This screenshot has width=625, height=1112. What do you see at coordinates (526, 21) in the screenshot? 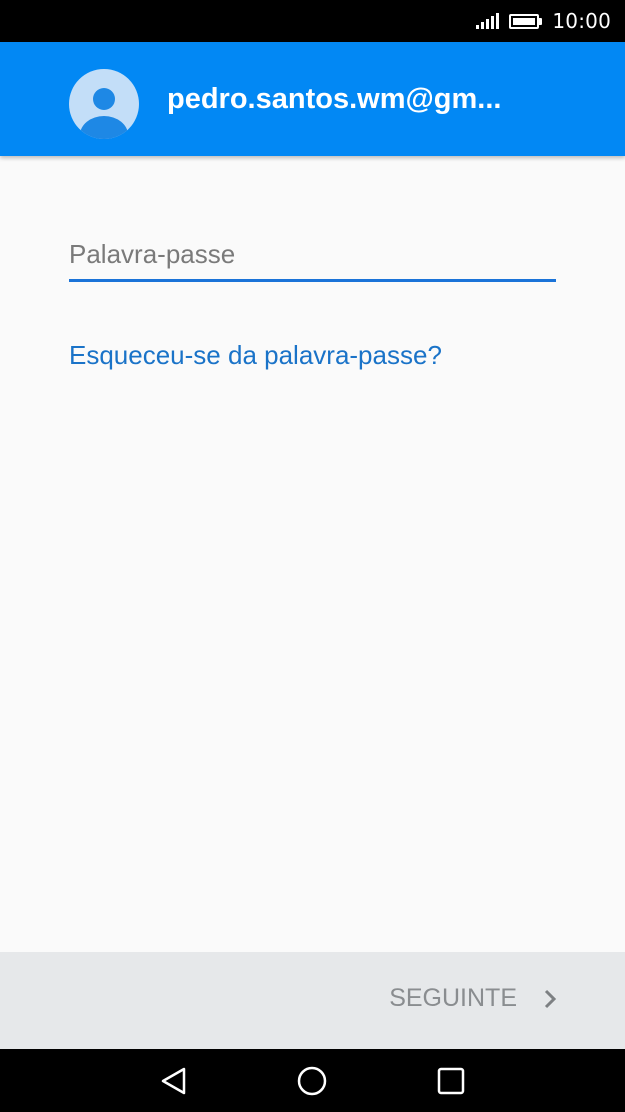
I see `battery-icon` at bounding box center [526, 21].